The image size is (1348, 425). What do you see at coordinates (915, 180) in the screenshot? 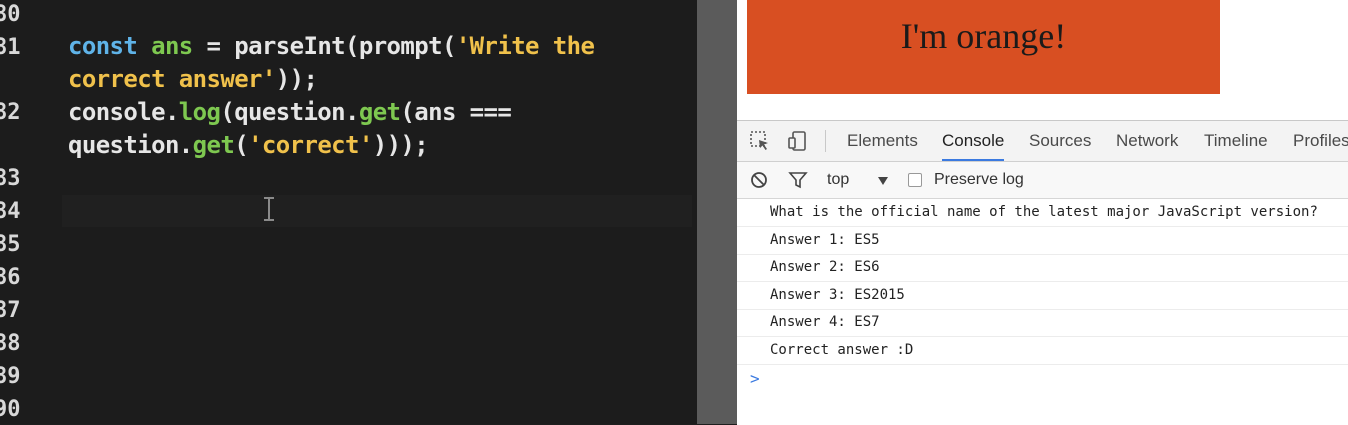
I see `preserve-log-checkbox` at bounding box center [915, 180].